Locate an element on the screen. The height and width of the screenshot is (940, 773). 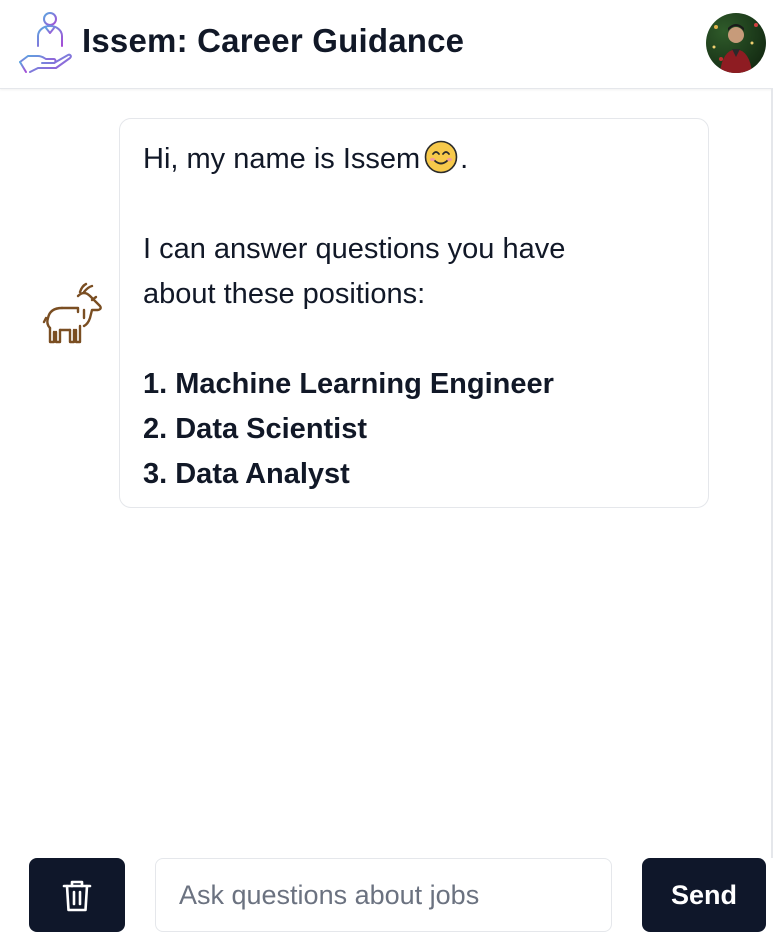
position-item: 1. Machine Learning Engineer is located at coordinates (348, 384).